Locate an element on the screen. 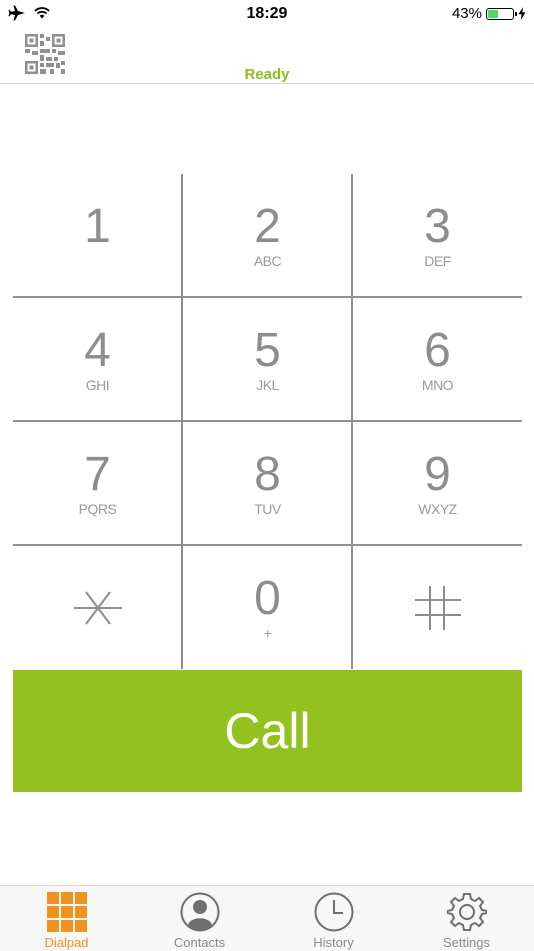 Image resolution: width=534 pixels, height=951 pixels. key-digit: 6 is located at coordinates (437, 350).